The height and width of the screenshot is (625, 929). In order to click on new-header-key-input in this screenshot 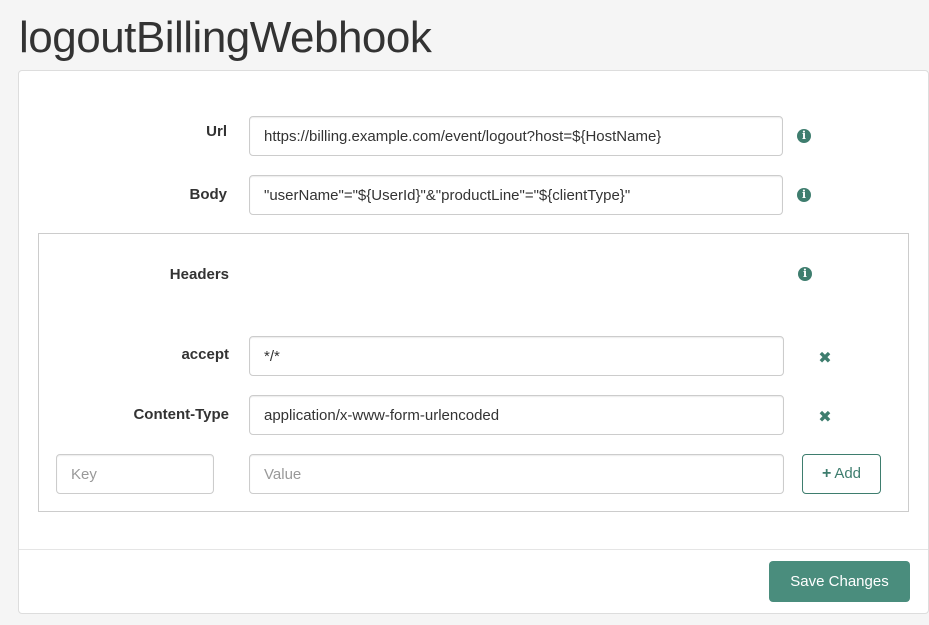, I will do `click(135, 474)`.